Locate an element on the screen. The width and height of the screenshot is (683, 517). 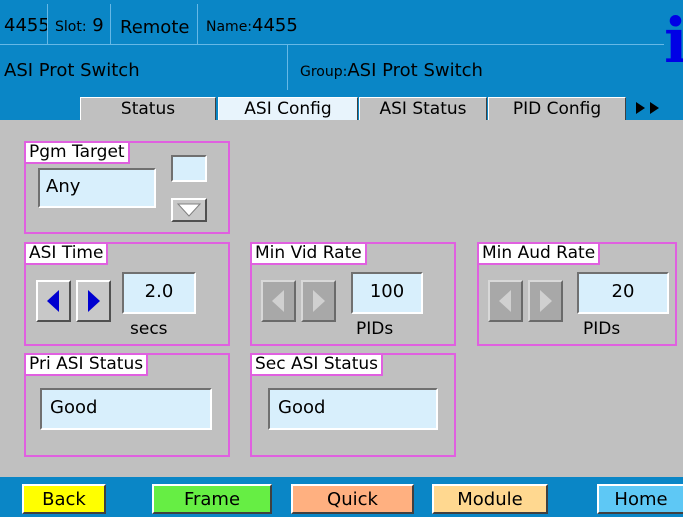
sec-asi-status-group: Sec ASI Status Good is located at coordinates (353, 405).